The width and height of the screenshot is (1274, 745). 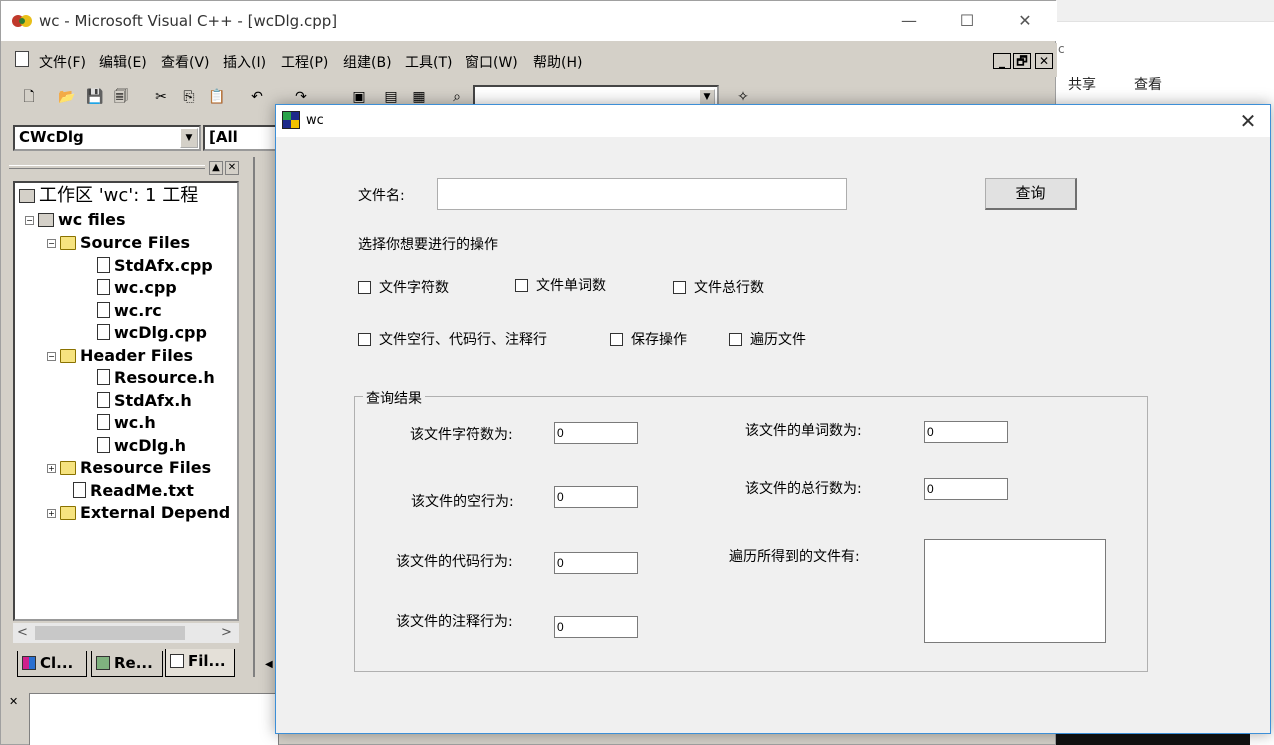 I want to click on checkbox-traverse: 遍历文件, so click(x=767, y=340).